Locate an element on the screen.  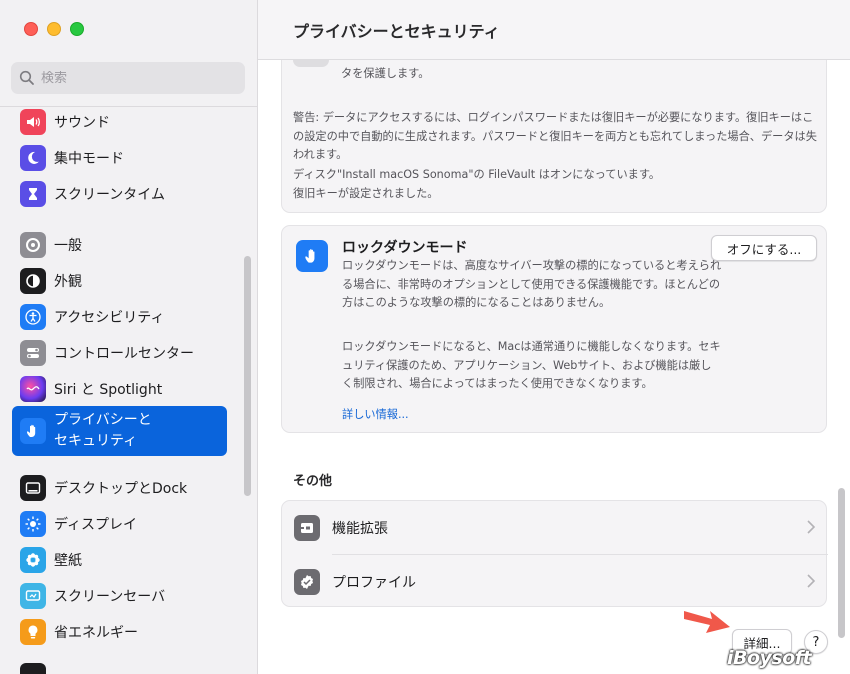
sidebar-item-privacy-security: プライバシーと セキュリティ is located at coordinates (119, 431).